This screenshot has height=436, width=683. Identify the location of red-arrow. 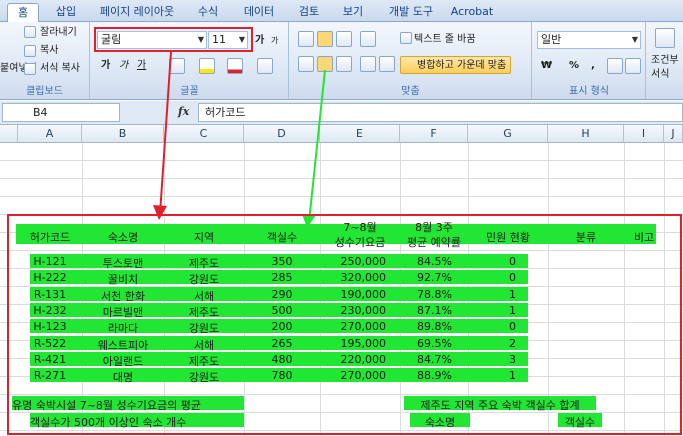
(165, 133).